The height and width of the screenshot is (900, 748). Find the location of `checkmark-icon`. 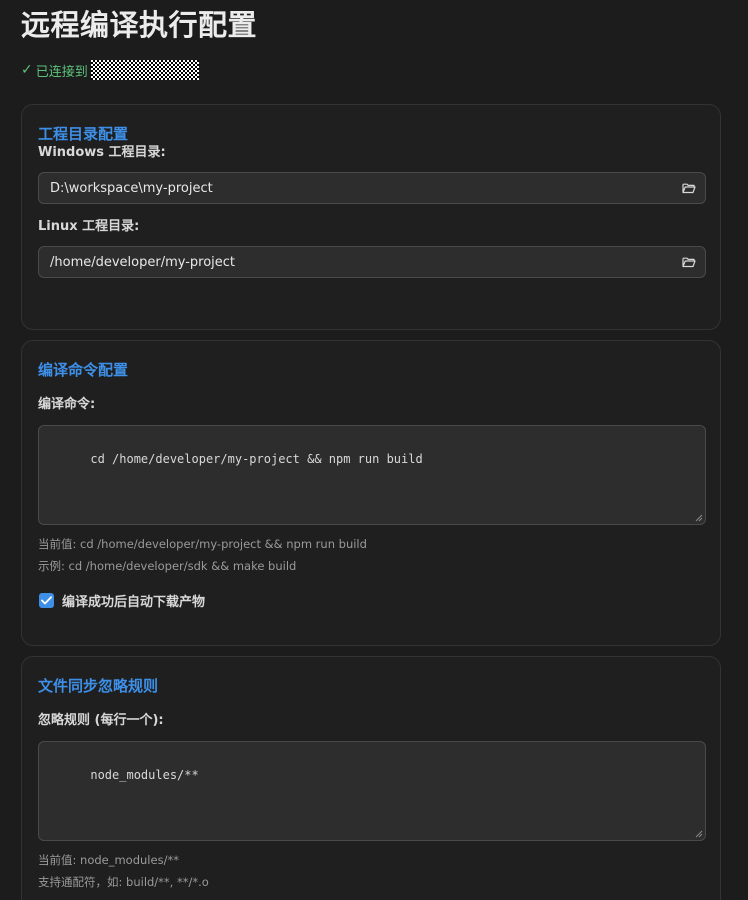

checkmark-icon is located at coordinates (46, 599).